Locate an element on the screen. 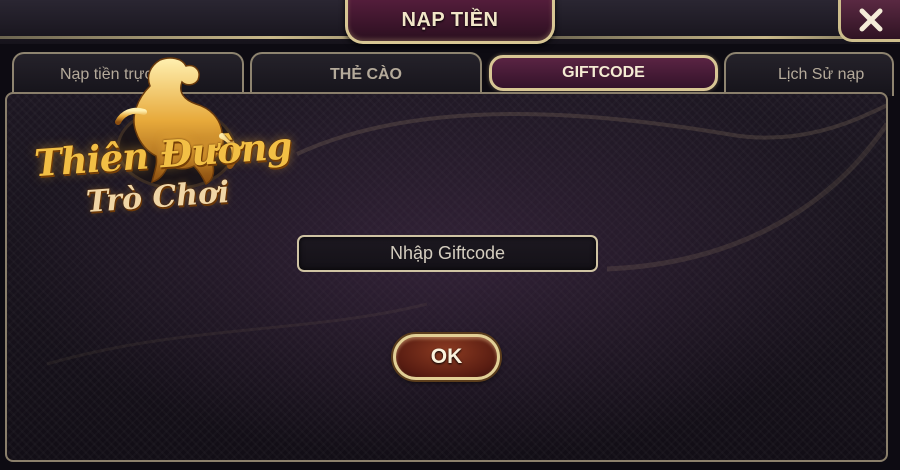 The image size is (900, 470). tab-giftcode: GIFTCODE is located at coordinates (603, 73).